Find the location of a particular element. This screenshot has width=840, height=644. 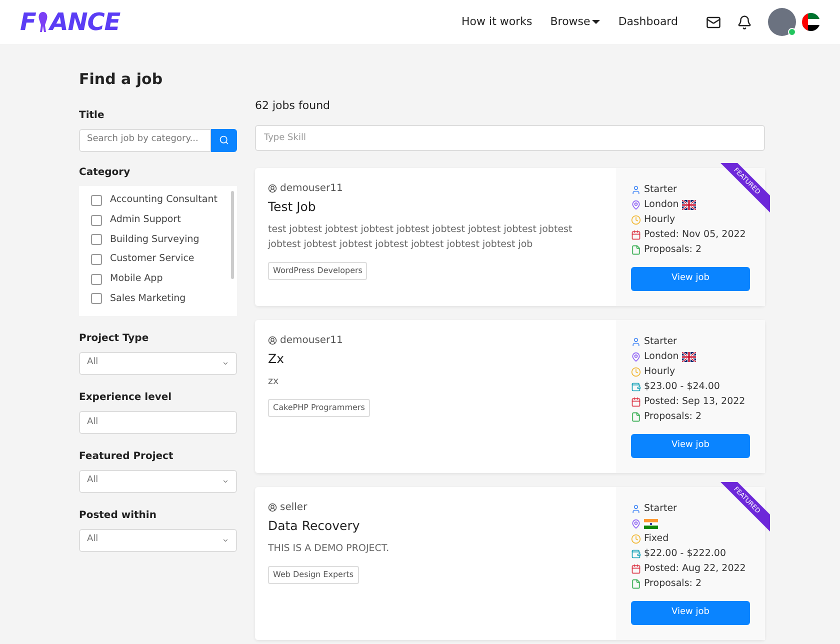

input-field: All is located at coordinates (158, 422).